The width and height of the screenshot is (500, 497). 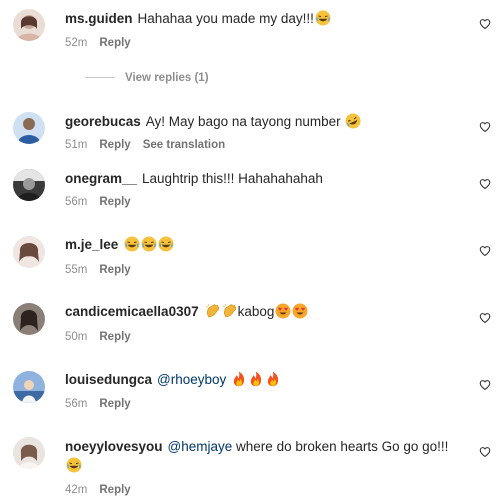 I want to click on see-translation-button: See translation, so click(x=184, y=145).